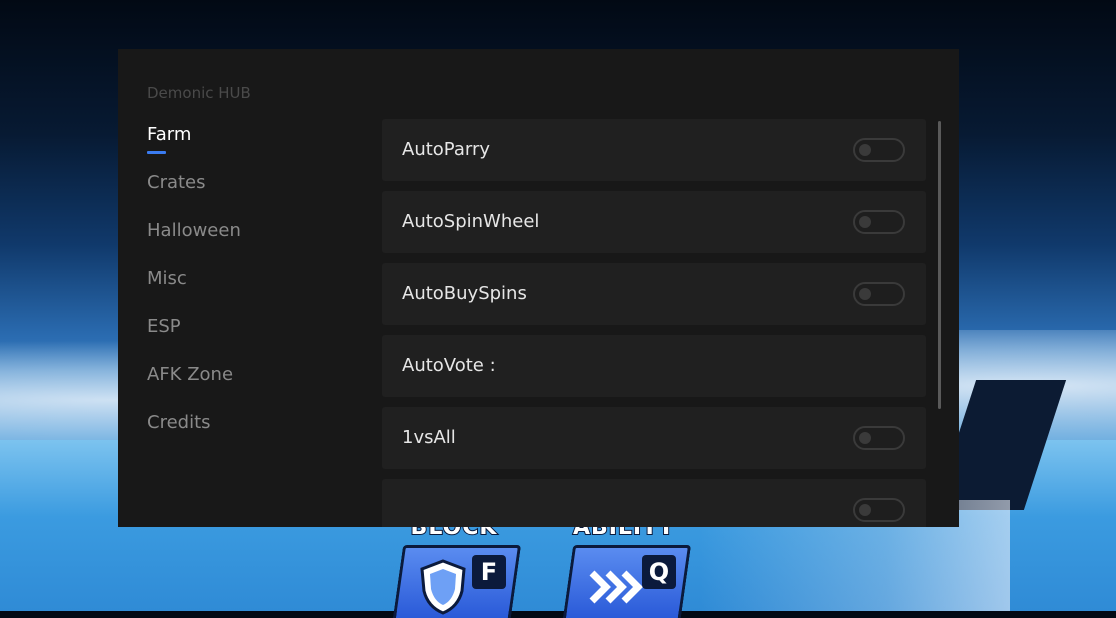 This screenshot has width=1116, height=618. What do you see at coordinates (156, 152) in the screenshot?
I see `active-tab-indicator` at bounding box center [156, 152].